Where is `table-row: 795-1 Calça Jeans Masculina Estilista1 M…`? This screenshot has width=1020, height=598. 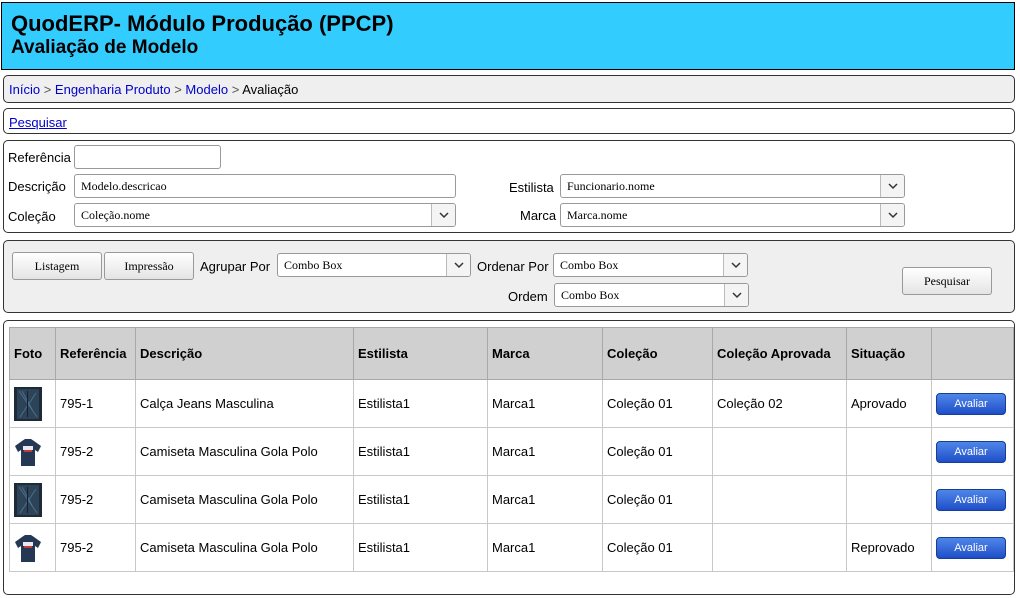
table-row: 795-1 Calça Jeans Masculina Estilista1 M… is located at coordinates (511, 403).